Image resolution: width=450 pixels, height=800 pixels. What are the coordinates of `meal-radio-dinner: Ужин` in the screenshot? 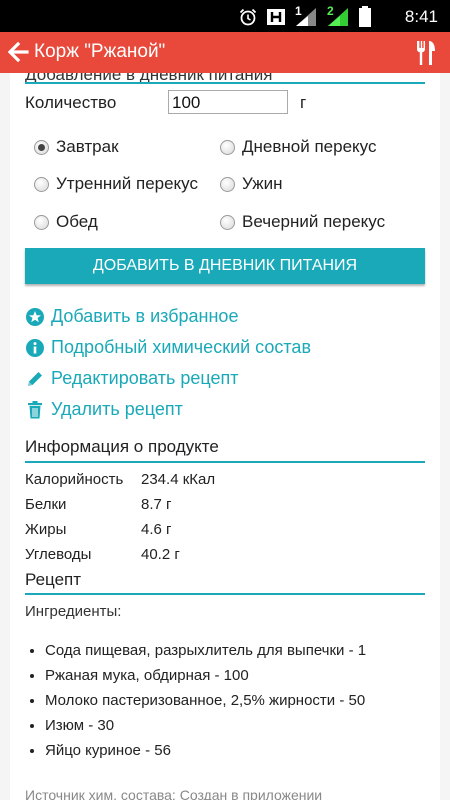 It's located at (251, 184).